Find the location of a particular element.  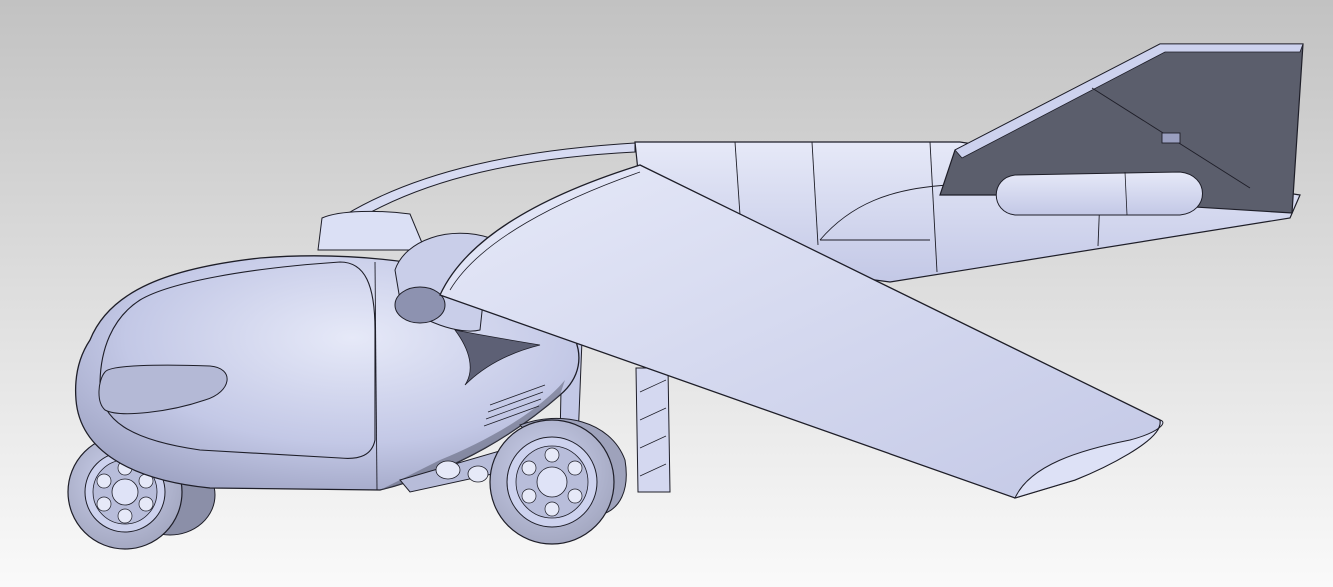

engine-outlet is located at coordinates (420, 305).